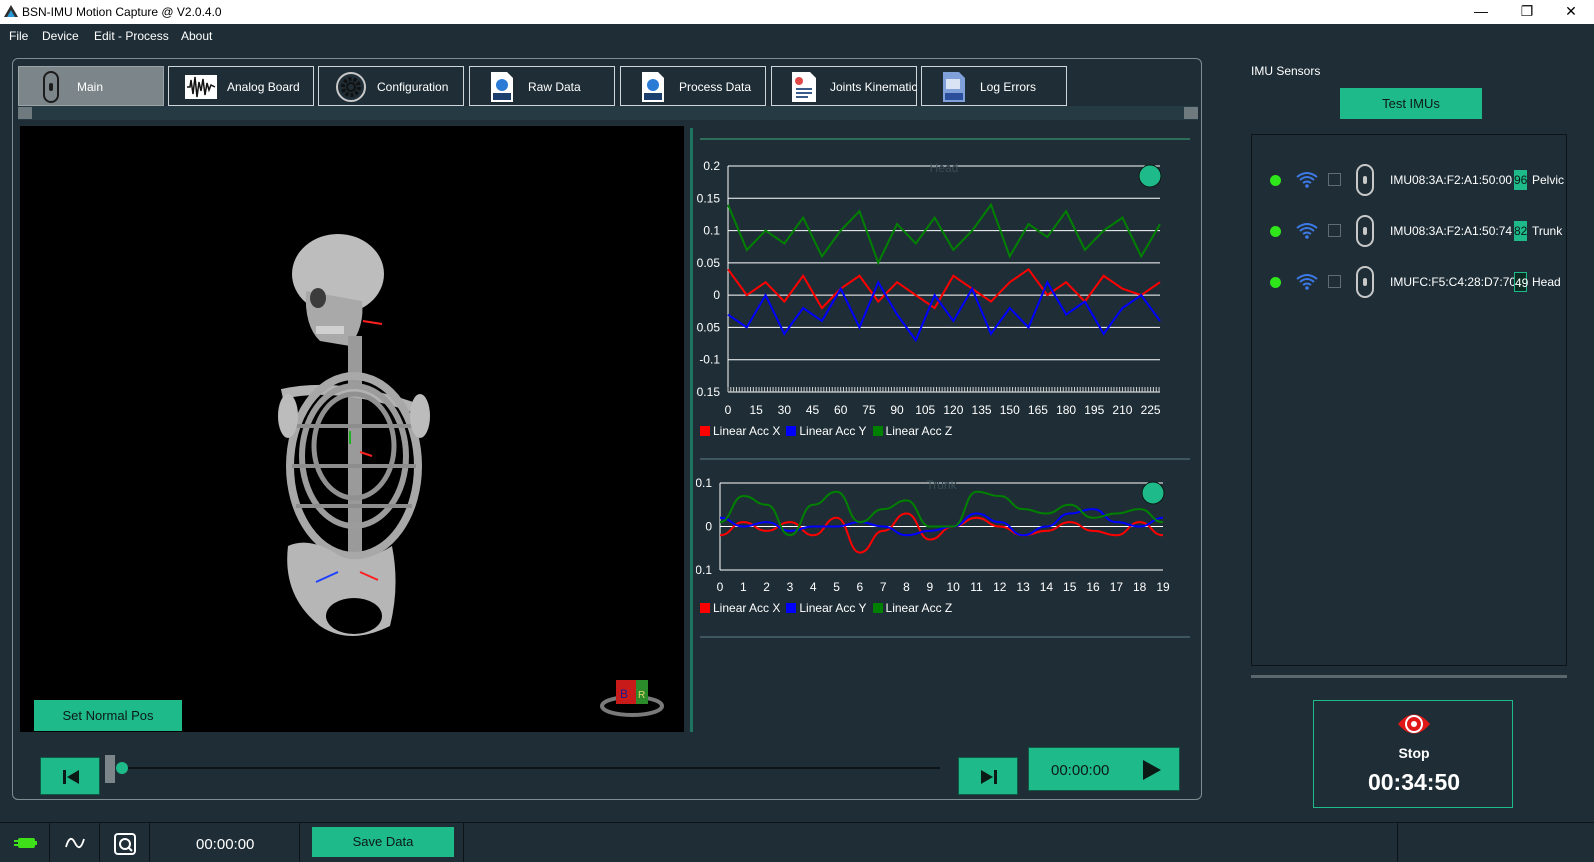  What do you see at coordinates (1275, 180) in the screenshot?
I see `connection-led-icon` at bounding box center [1275, 180].